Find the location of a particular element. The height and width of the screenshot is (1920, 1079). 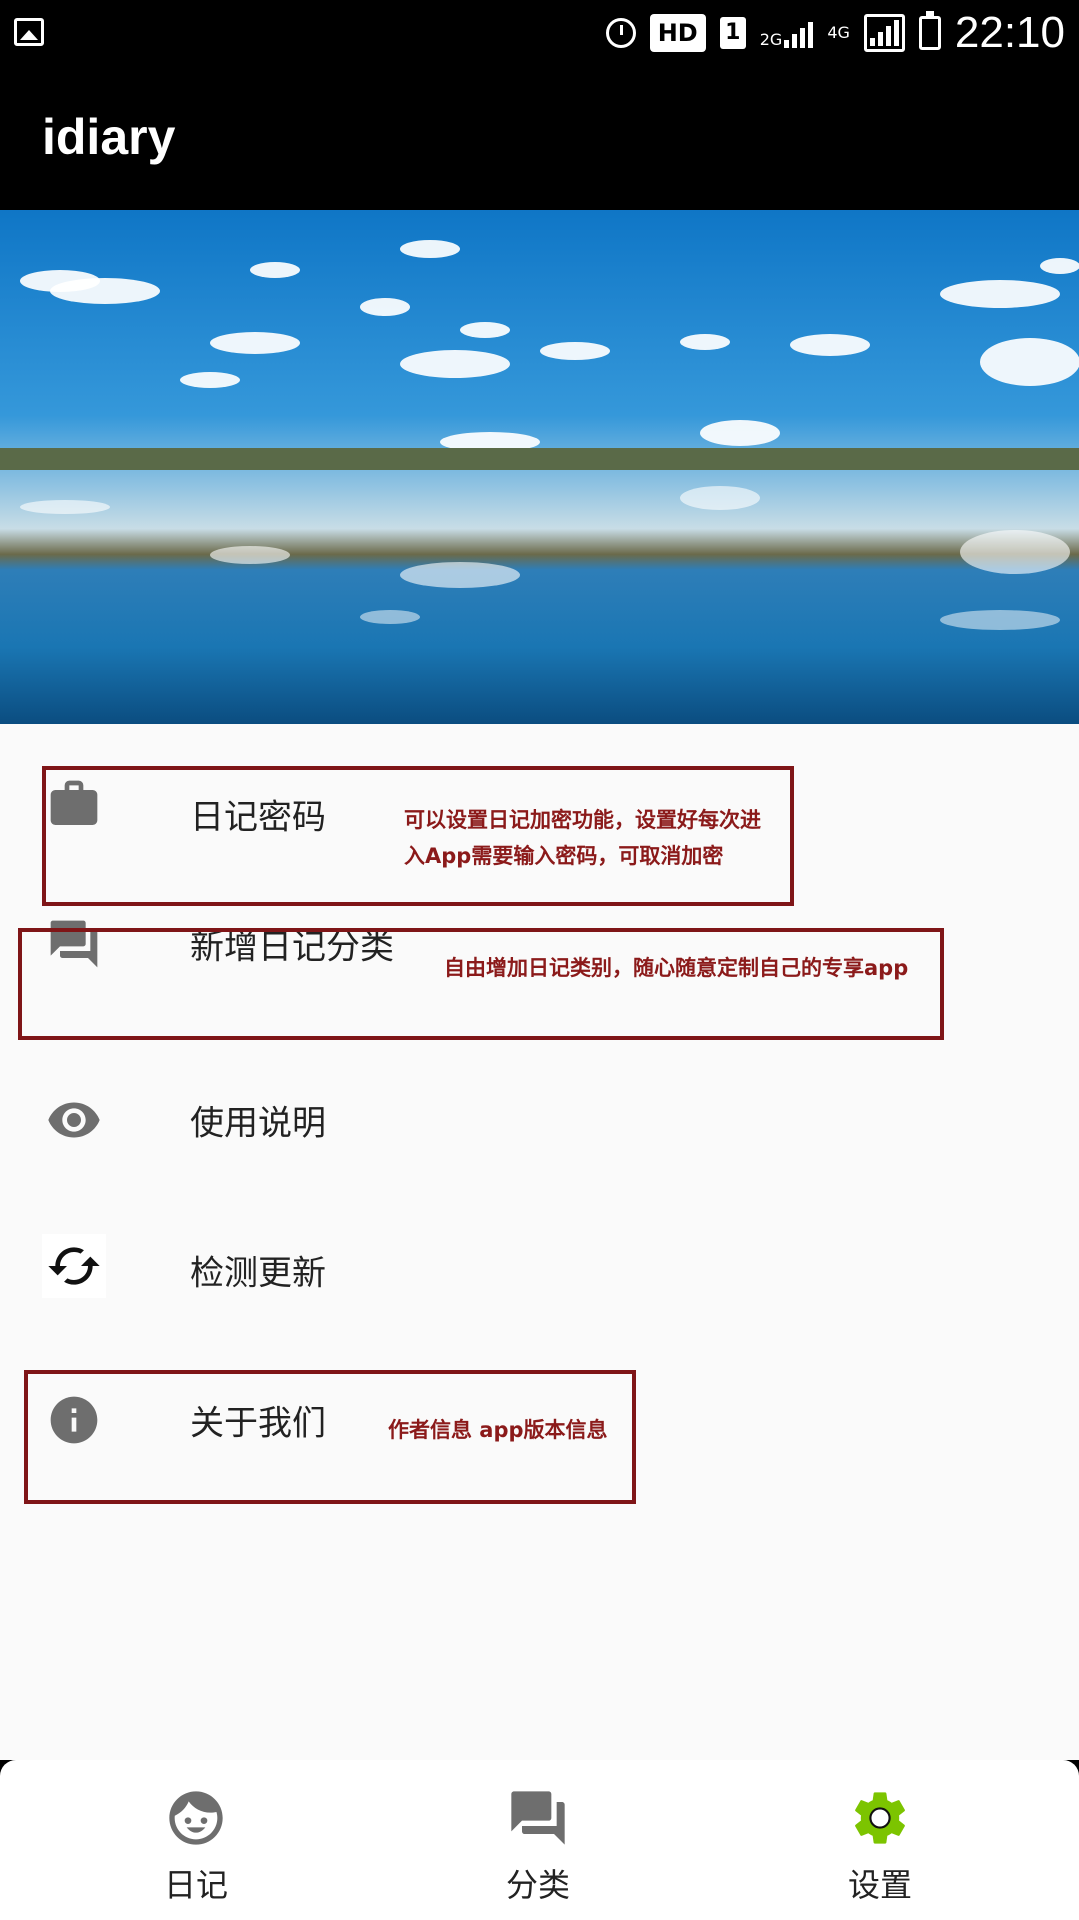

signal-2g-icon: 2G is located at coordinates (787, 33).